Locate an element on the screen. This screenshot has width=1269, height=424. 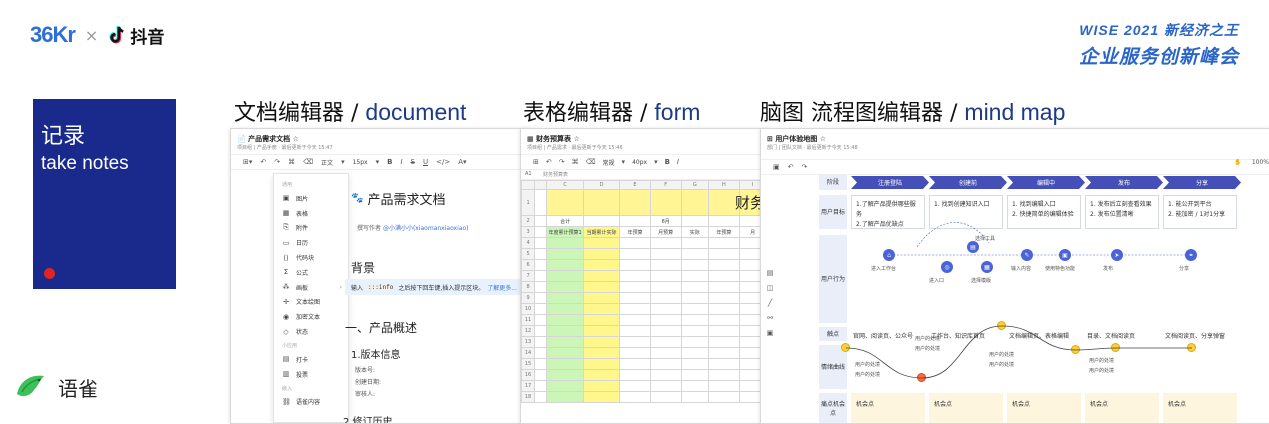
row-header: 5 is located at coordinates (528, 254).